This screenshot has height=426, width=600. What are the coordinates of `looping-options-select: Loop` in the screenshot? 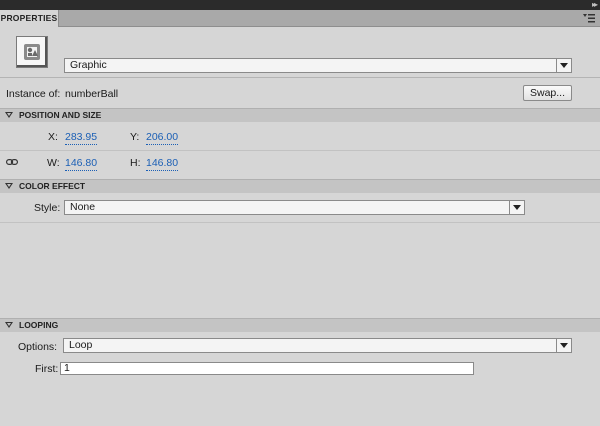 It's located at (317, 345).